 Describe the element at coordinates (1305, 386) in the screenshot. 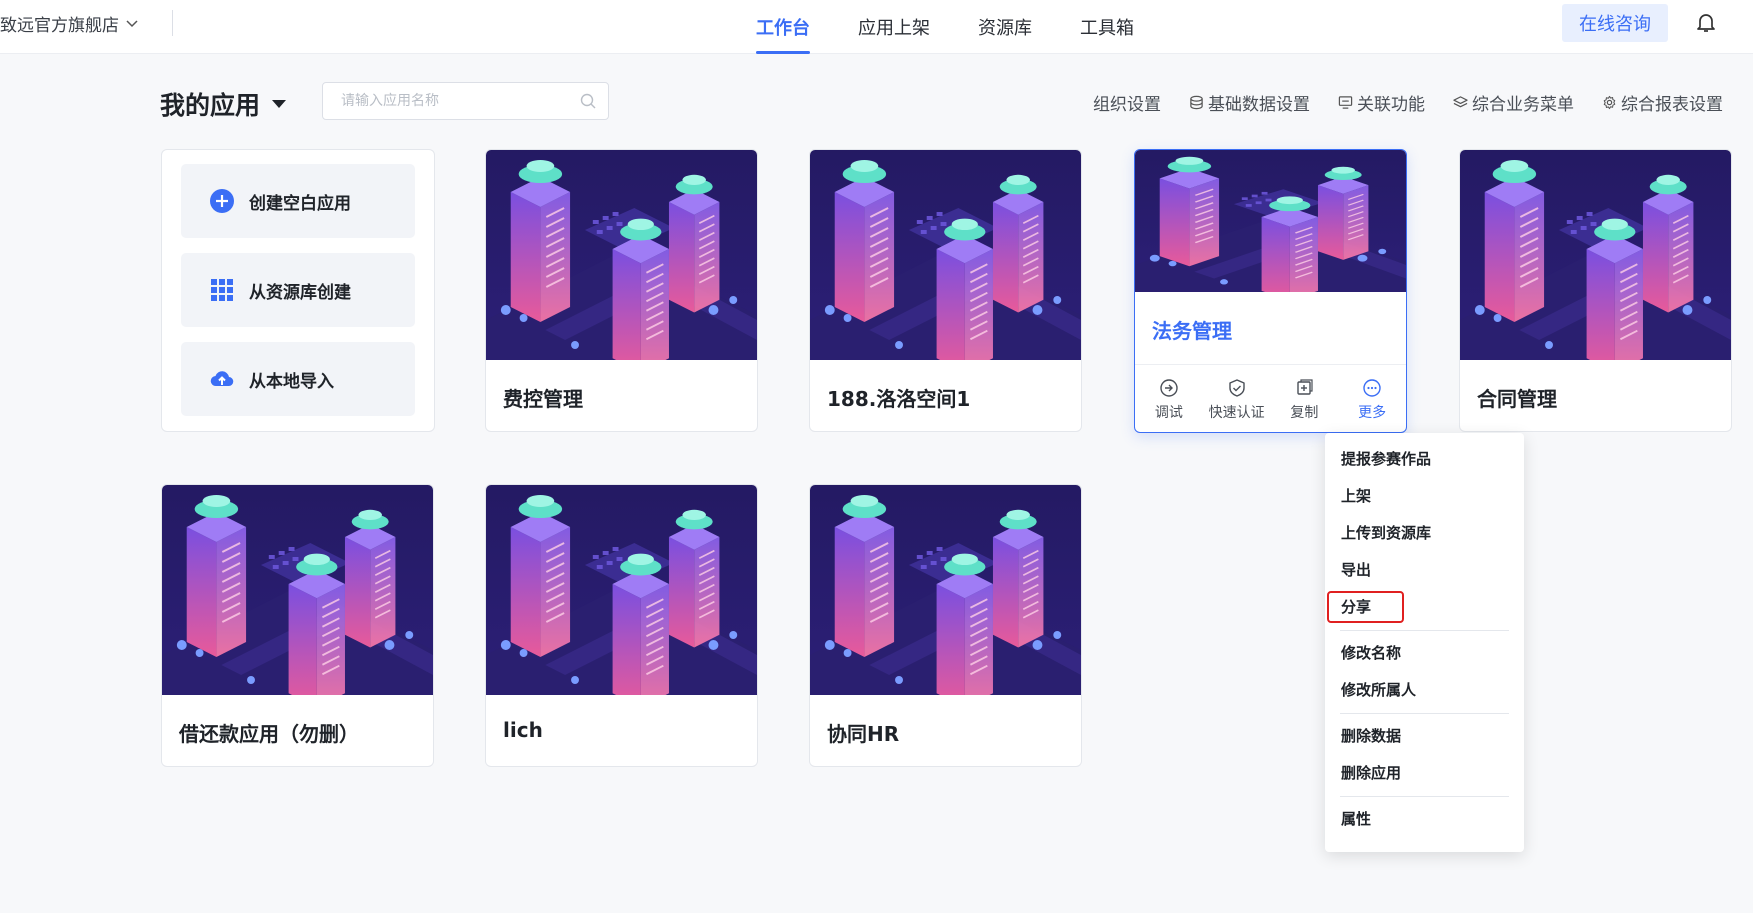

I see `copy-icon` at that location.